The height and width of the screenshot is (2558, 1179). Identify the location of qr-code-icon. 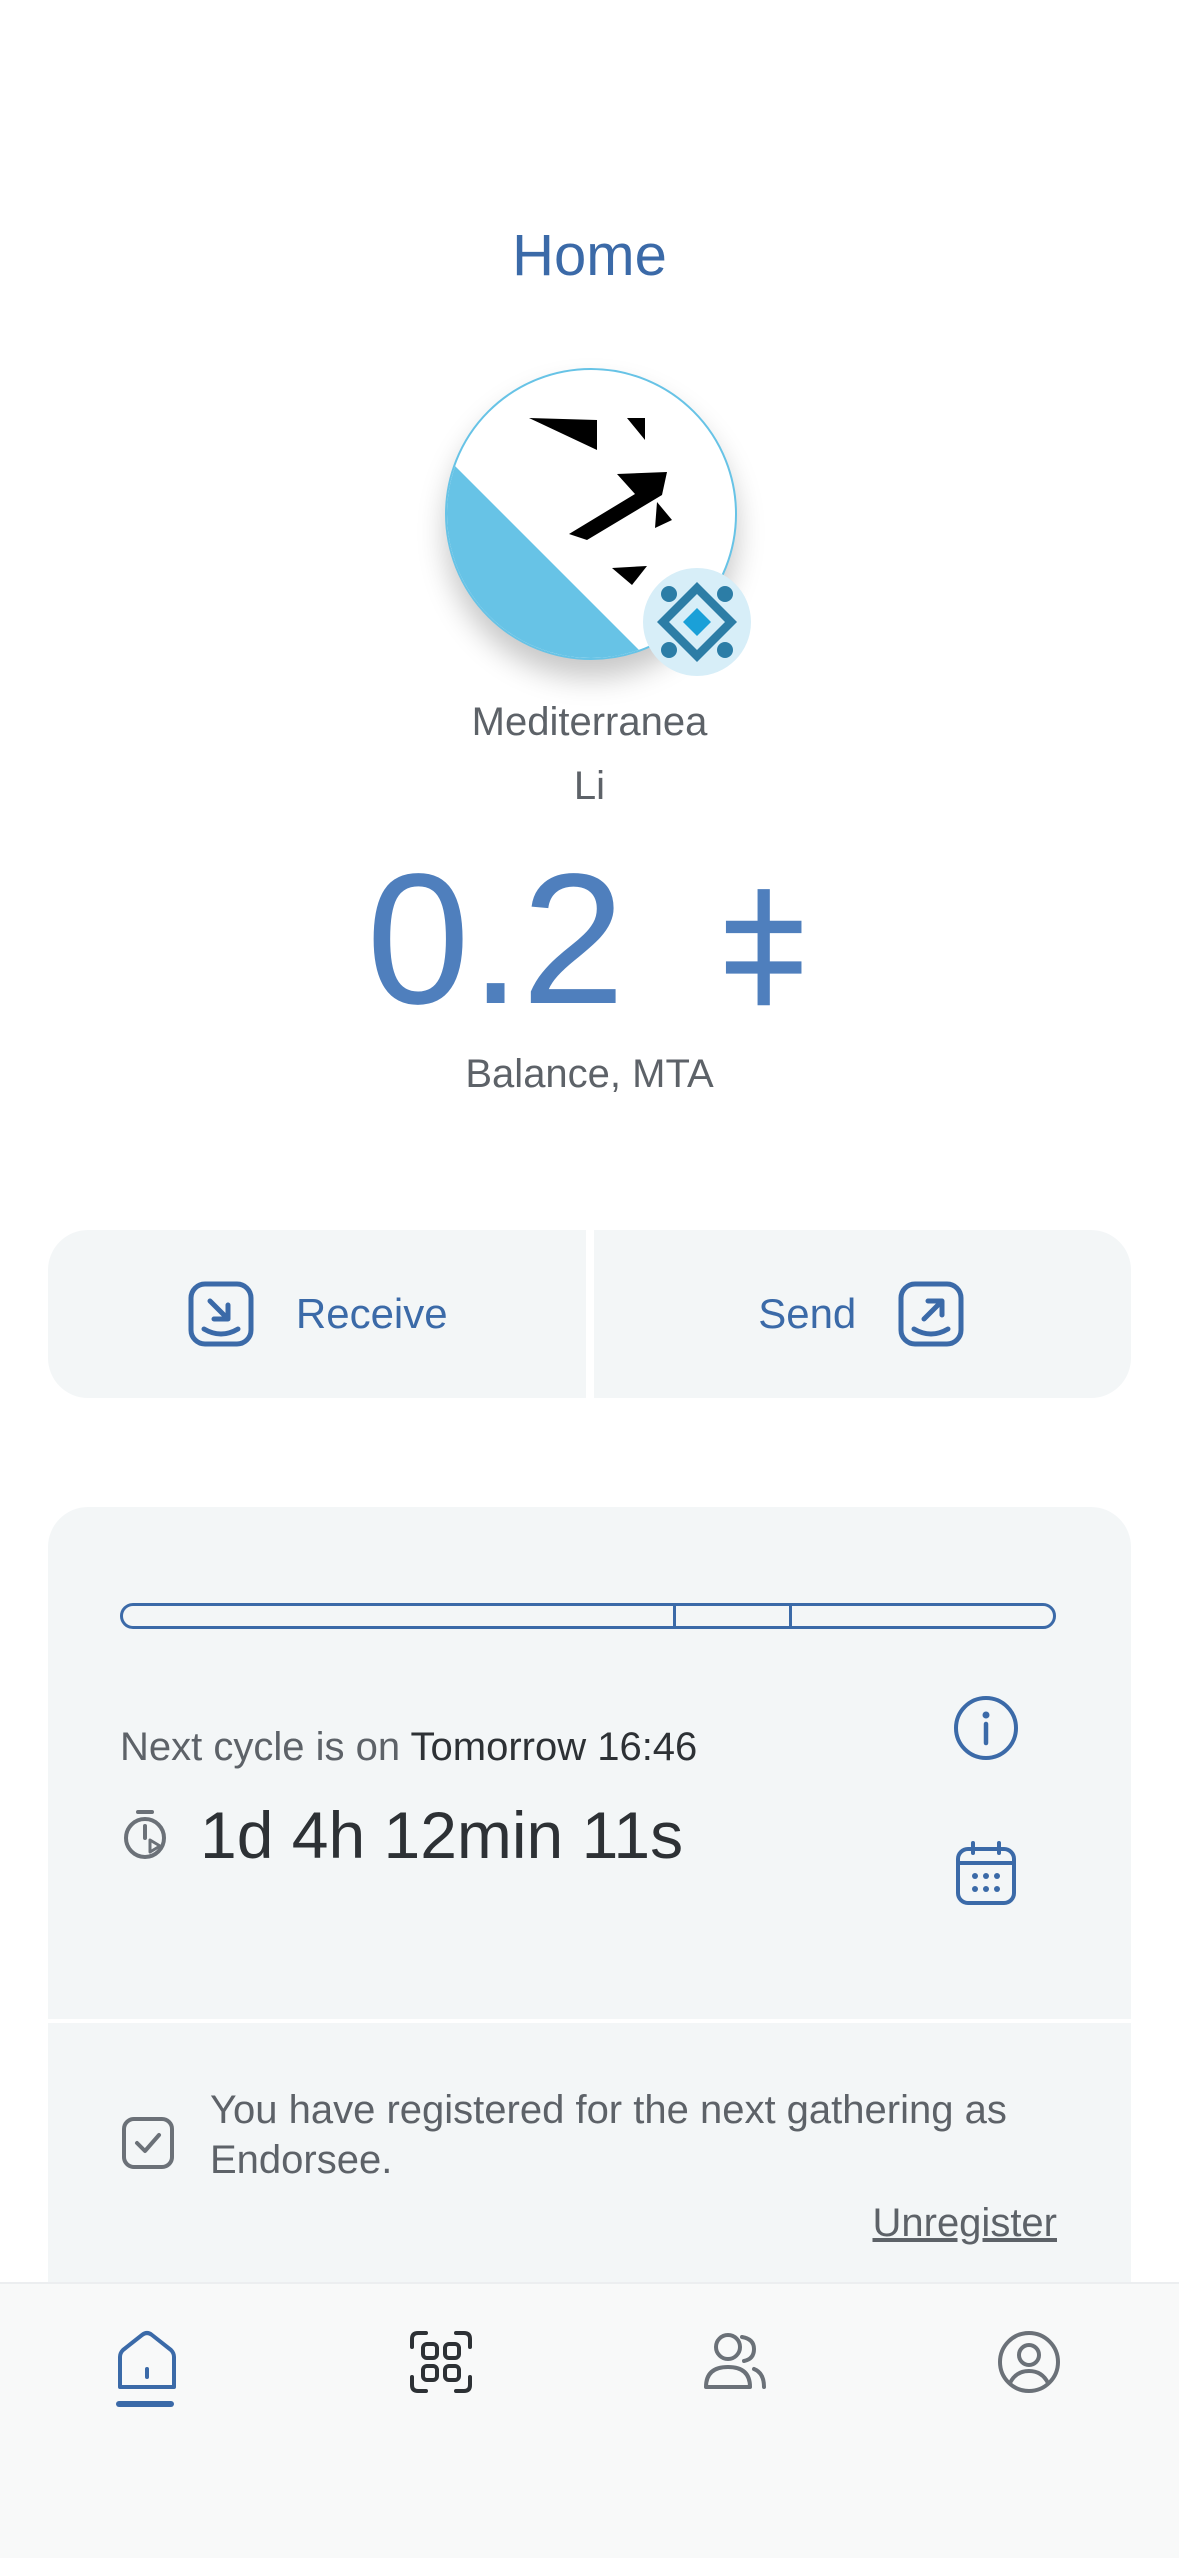
(441, 2362).